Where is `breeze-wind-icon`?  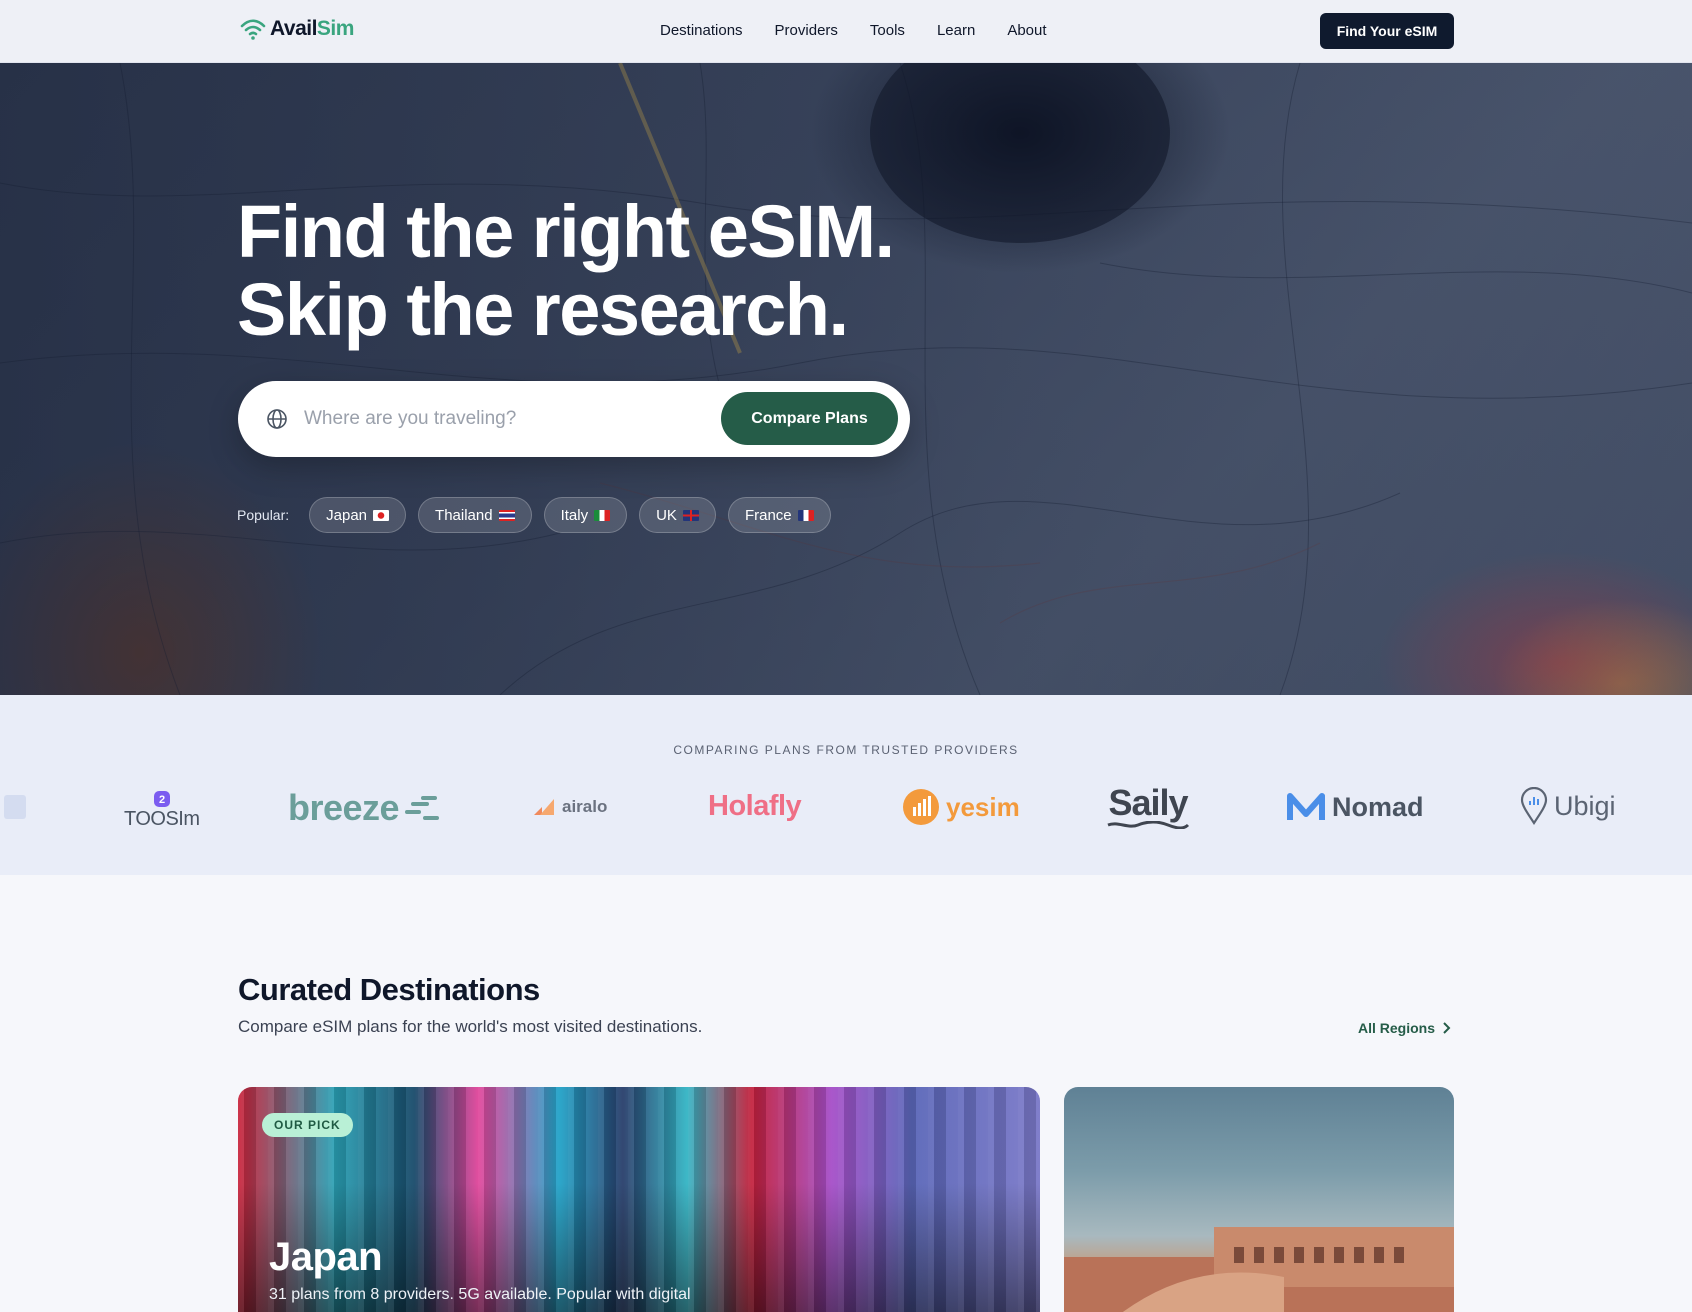 breeze-wind-icon is located at coordinates (422, 808).